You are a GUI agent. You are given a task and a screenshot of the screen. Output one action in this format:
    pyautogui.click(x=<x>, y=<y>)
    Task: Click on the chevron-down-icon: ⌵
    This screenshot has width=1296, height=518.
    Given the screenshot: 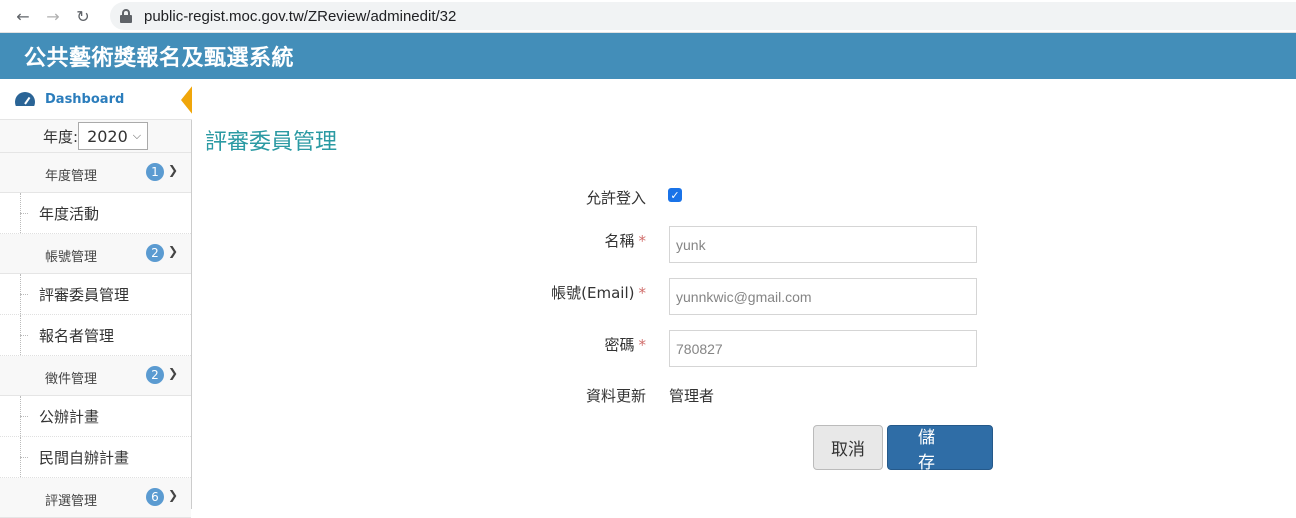 What is the action you would take?
    pyautogui.click(x=137, y=135)
    